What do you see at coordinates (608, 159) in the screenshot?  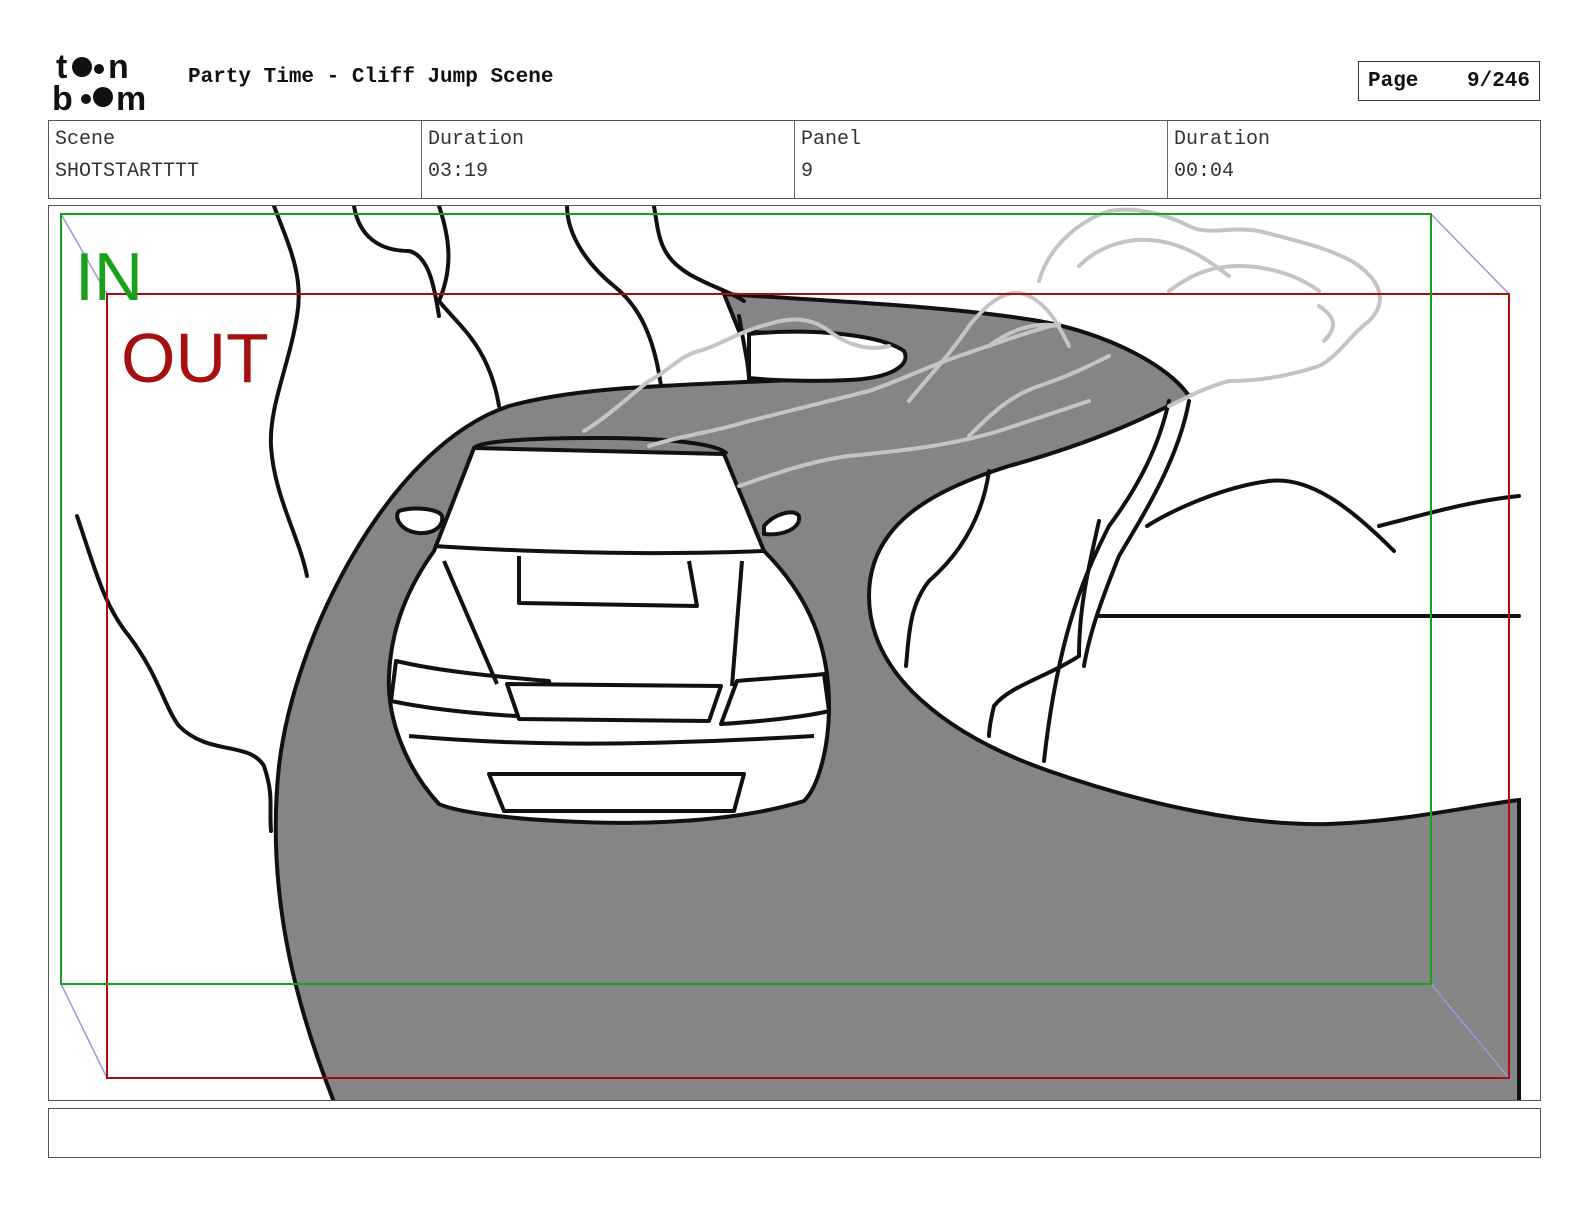 I see `scene-duration-cell: Duration 03:19` at bounding box center [608, 159].